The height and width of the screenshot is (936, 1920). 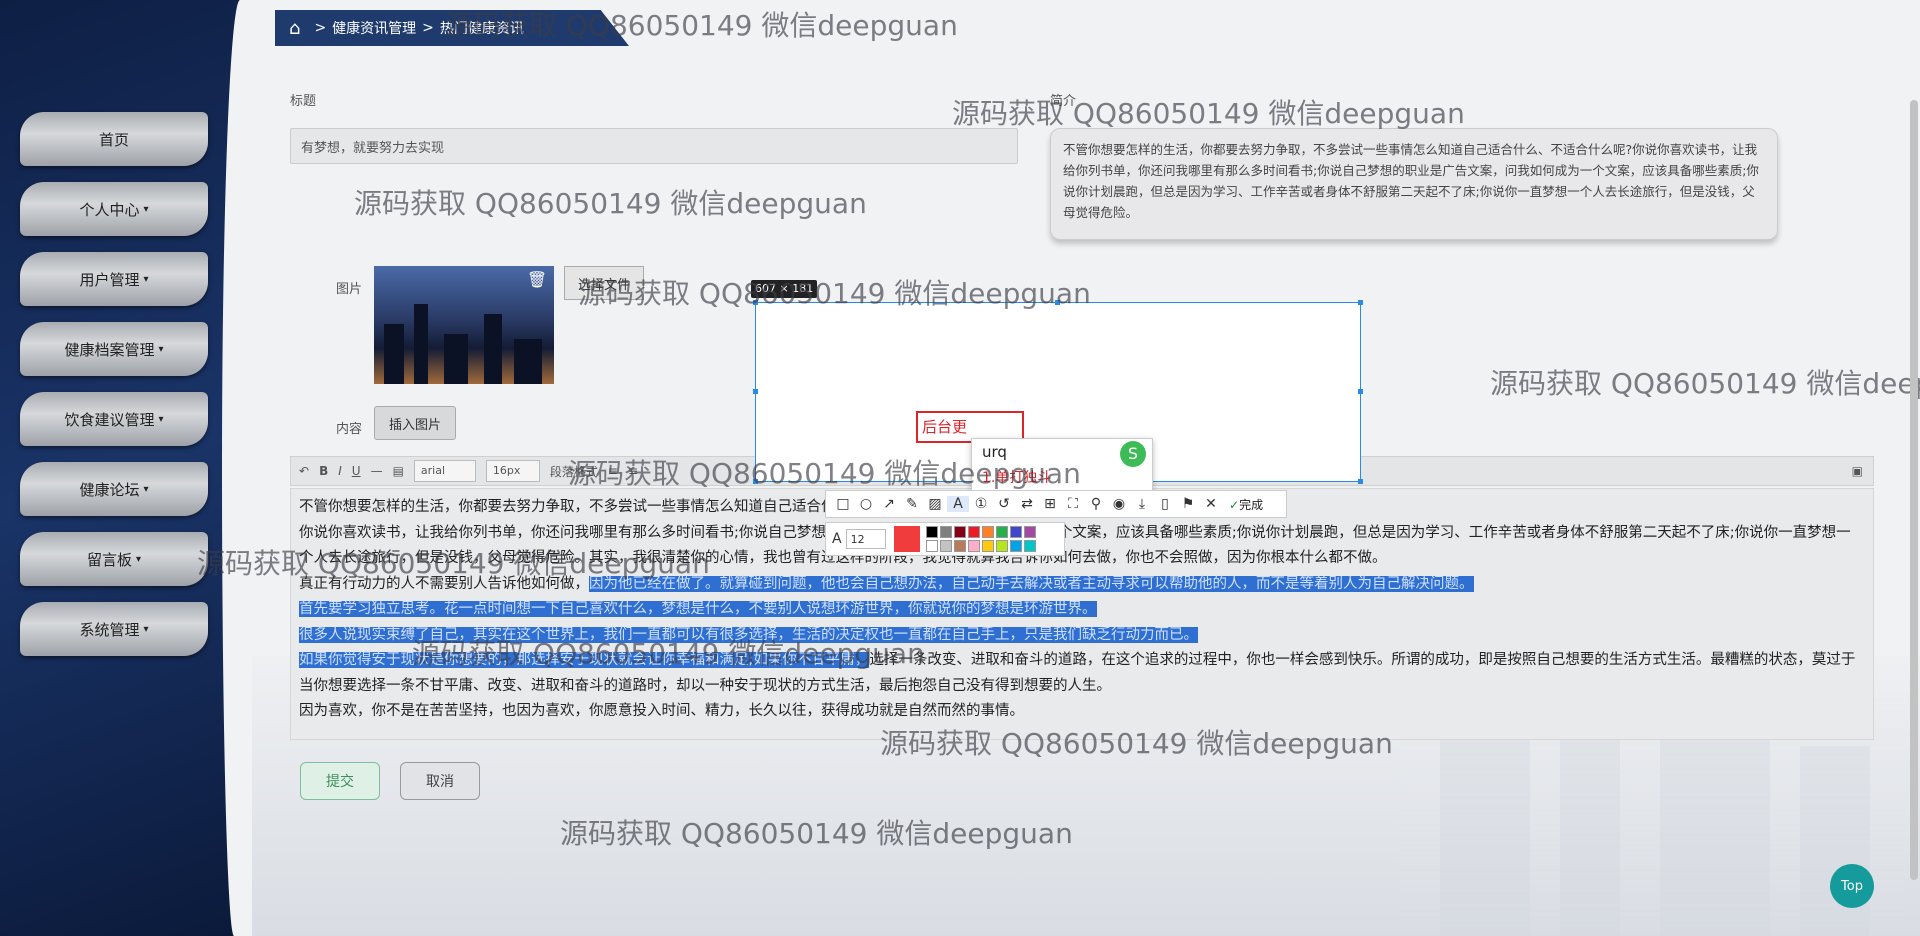 I want to click on ocr-icon: ⊞, so click(x=1050, y=504).